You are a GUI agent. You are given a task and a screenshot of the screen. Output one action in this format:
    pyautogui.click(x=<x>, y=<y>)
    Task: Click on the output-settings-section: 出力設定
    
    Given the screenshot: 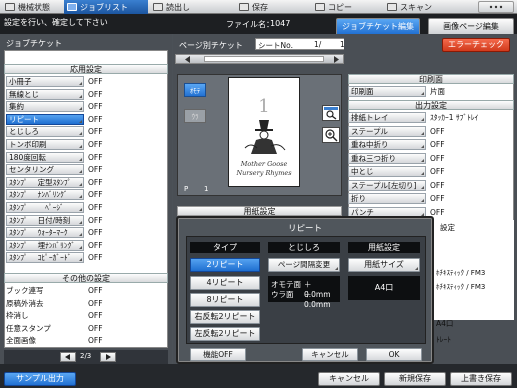 What is the action you would take?
    pyautogui.click(x=431, y=105)
    